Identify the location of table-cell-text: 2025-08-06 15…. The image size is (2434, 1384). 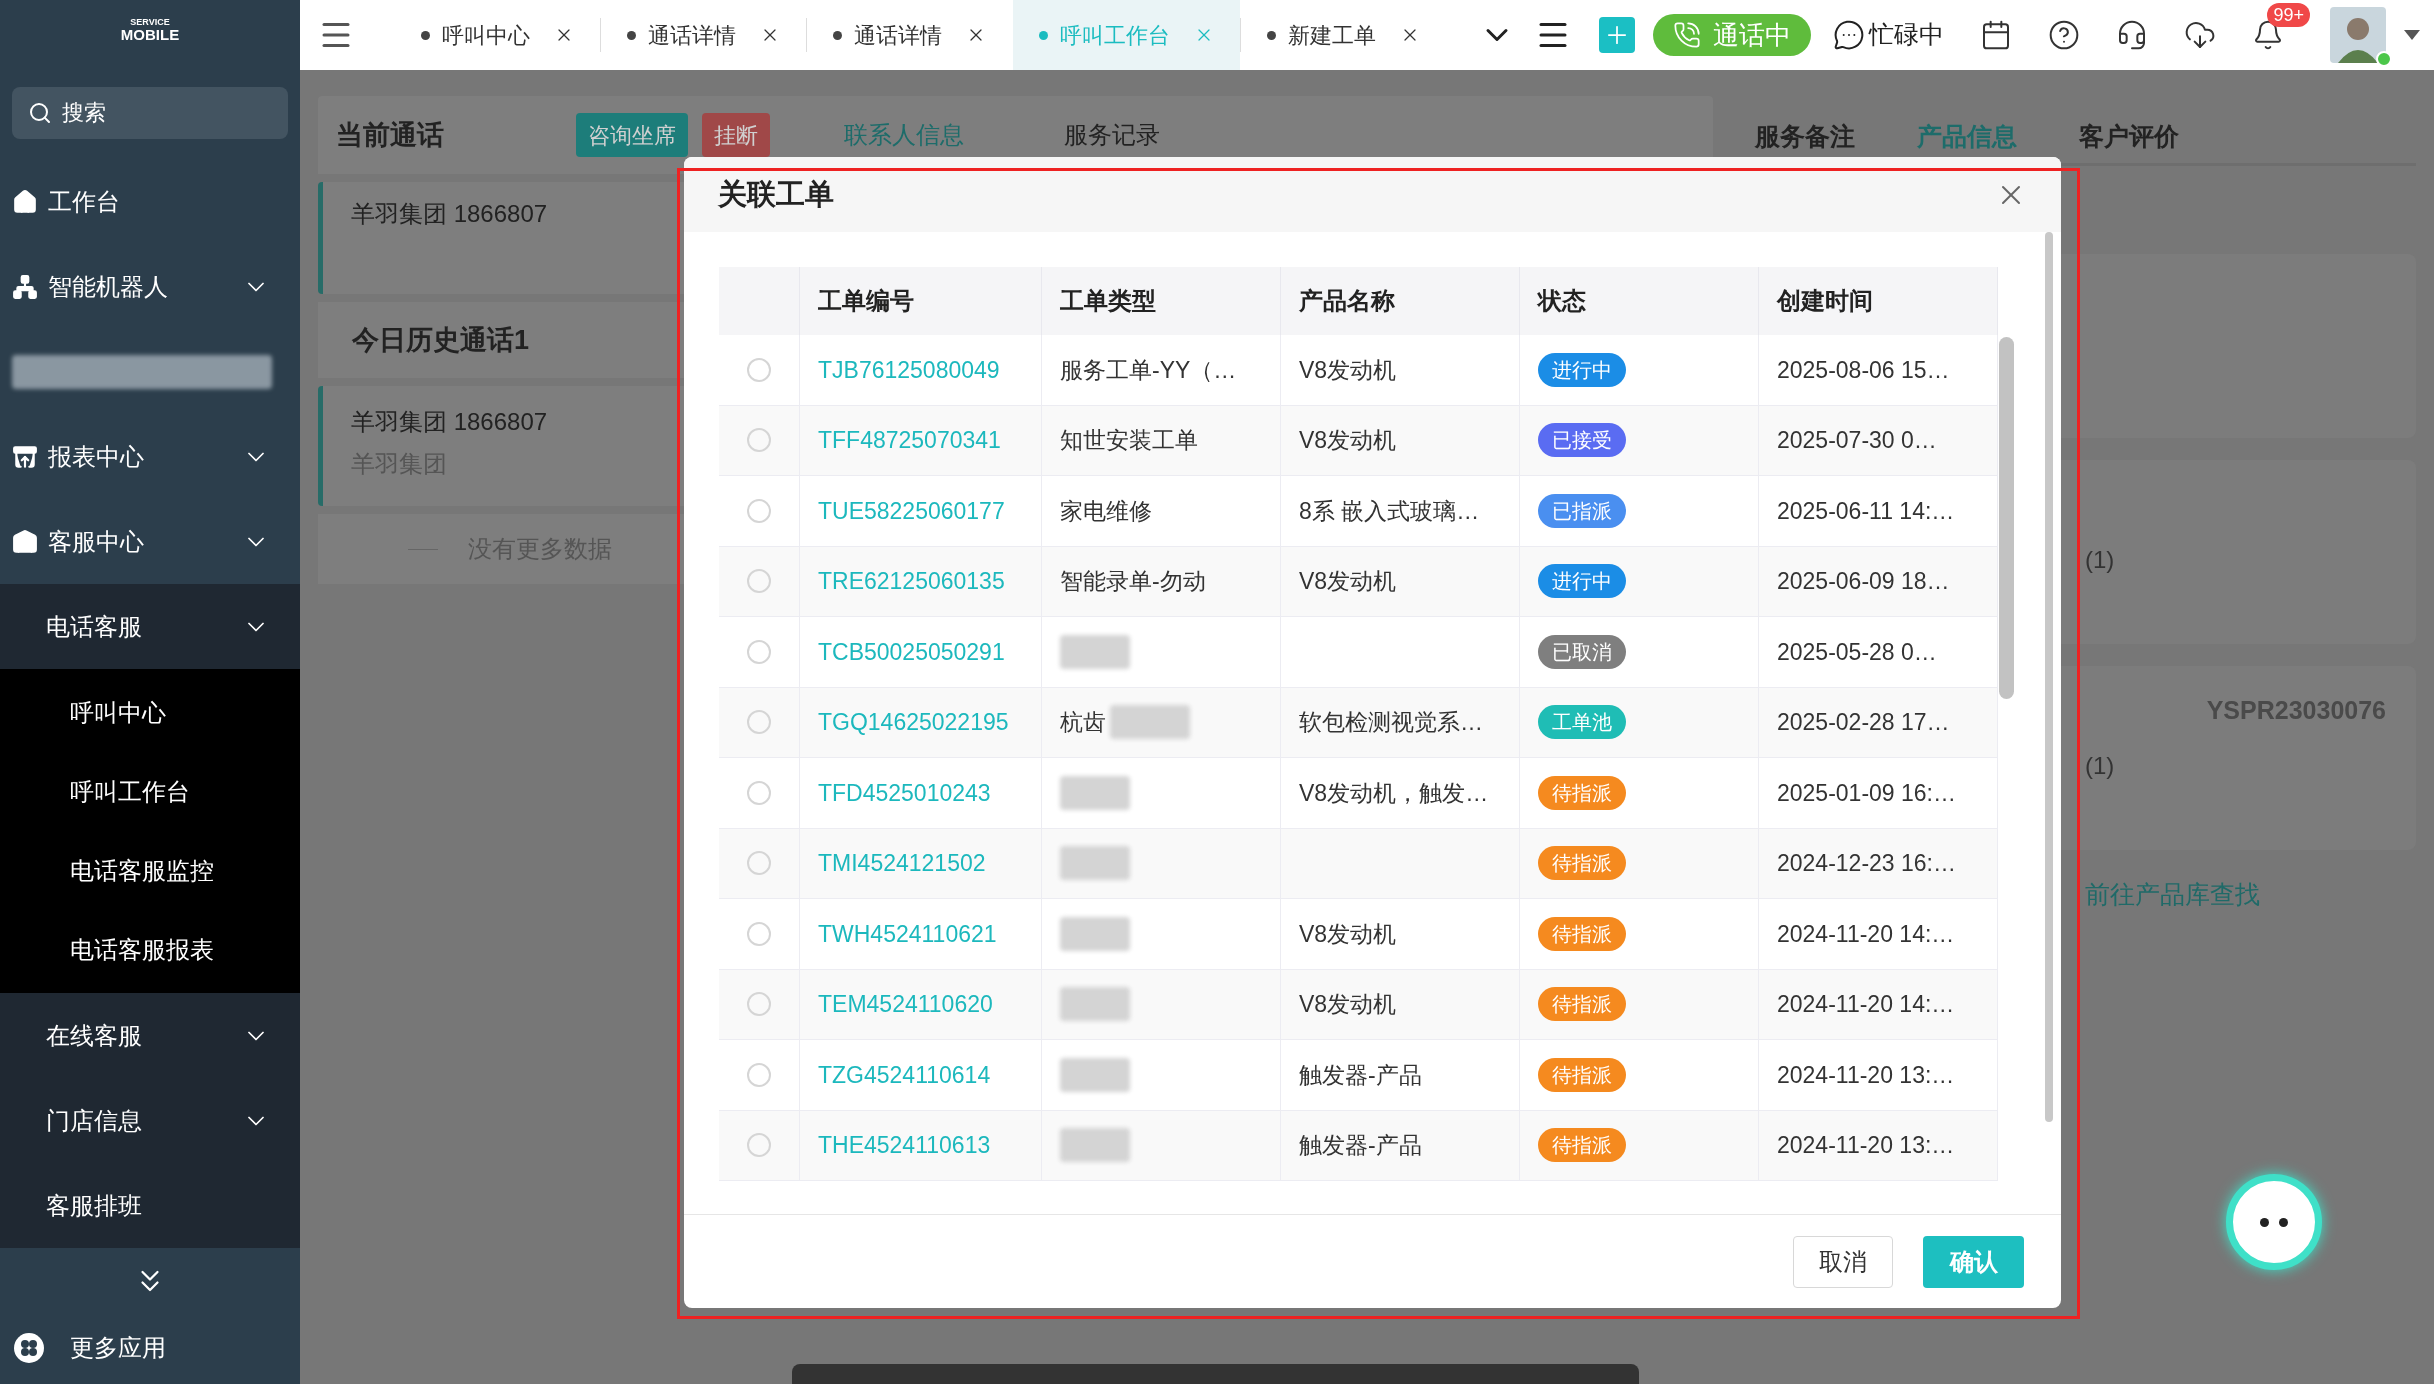
(1863, 370).